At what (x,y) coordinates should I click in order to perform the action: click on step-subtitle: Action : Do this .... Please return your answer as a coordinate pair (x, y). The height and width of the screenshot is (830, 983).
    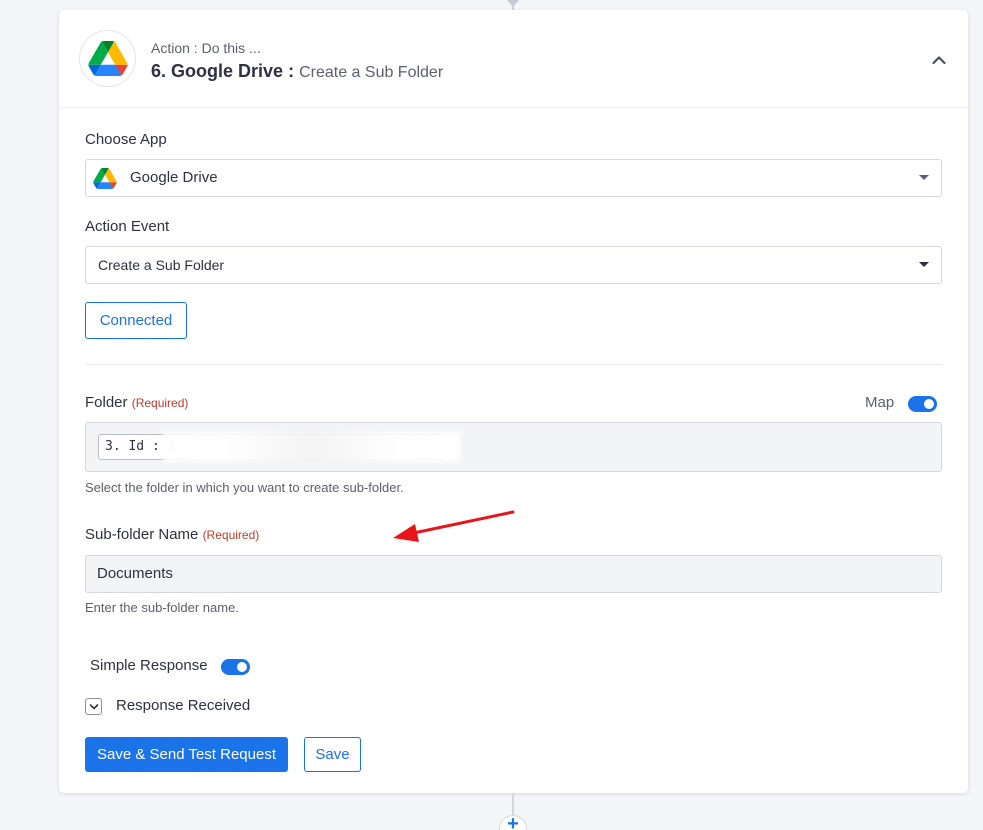
    Looking at the image, I should click on (206, 48).